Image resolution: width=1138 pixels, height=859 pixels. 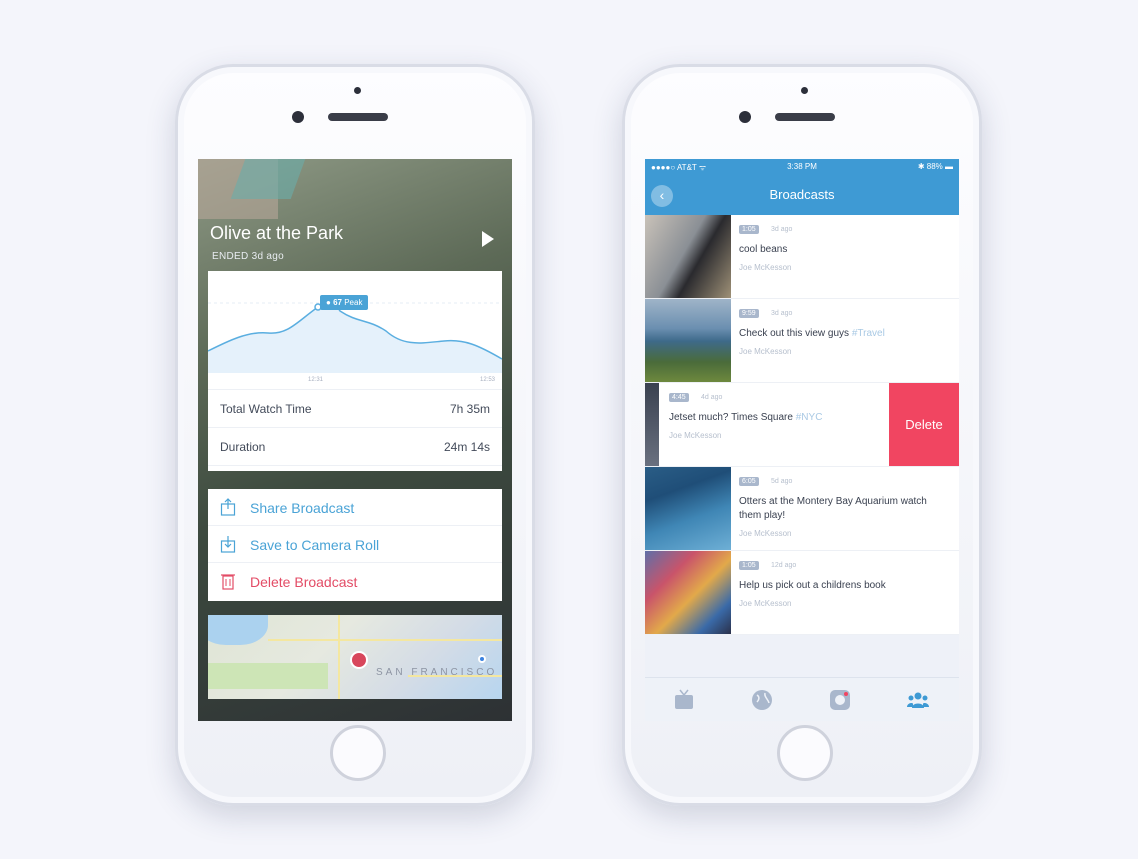 I want to click on title-text: Help us pick out a childrens book, so click(x=812, y=585).